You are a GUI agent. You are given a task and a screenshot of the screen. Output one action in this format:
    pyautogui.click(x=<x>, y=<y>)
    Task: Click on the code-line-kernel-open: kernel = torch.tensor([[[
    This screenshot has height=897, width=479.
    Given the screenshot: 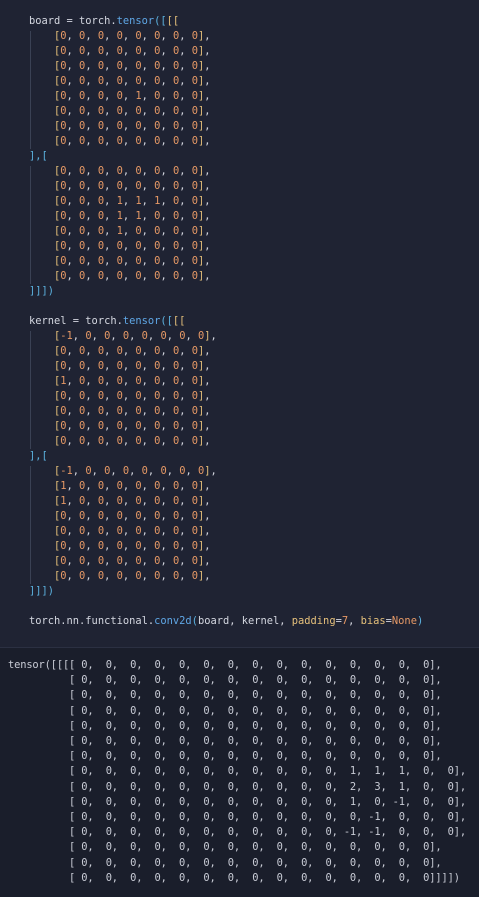 What is the action you would take?
    pyautogui.click(x=107, y=321)
    